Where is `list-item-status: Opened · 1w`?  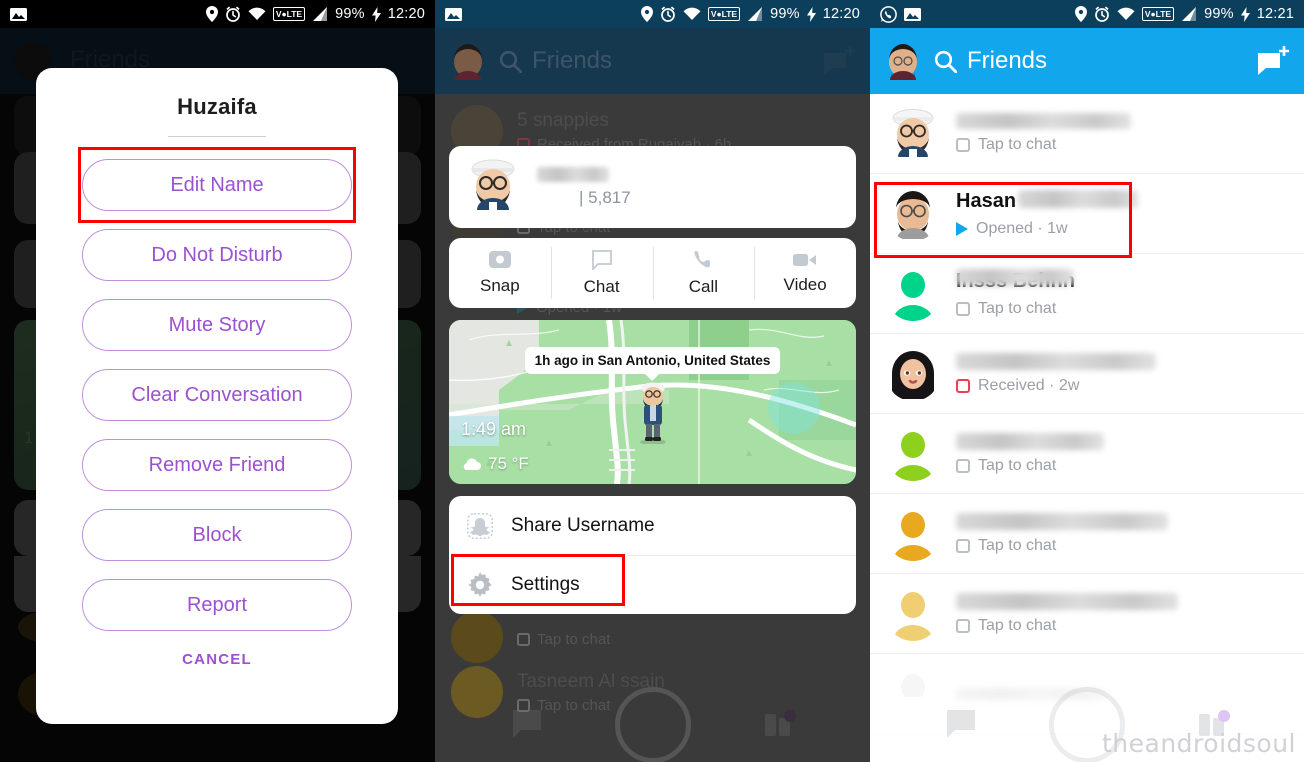
list-item-status: Opened · 1w is located at coordinates (1122, 229).